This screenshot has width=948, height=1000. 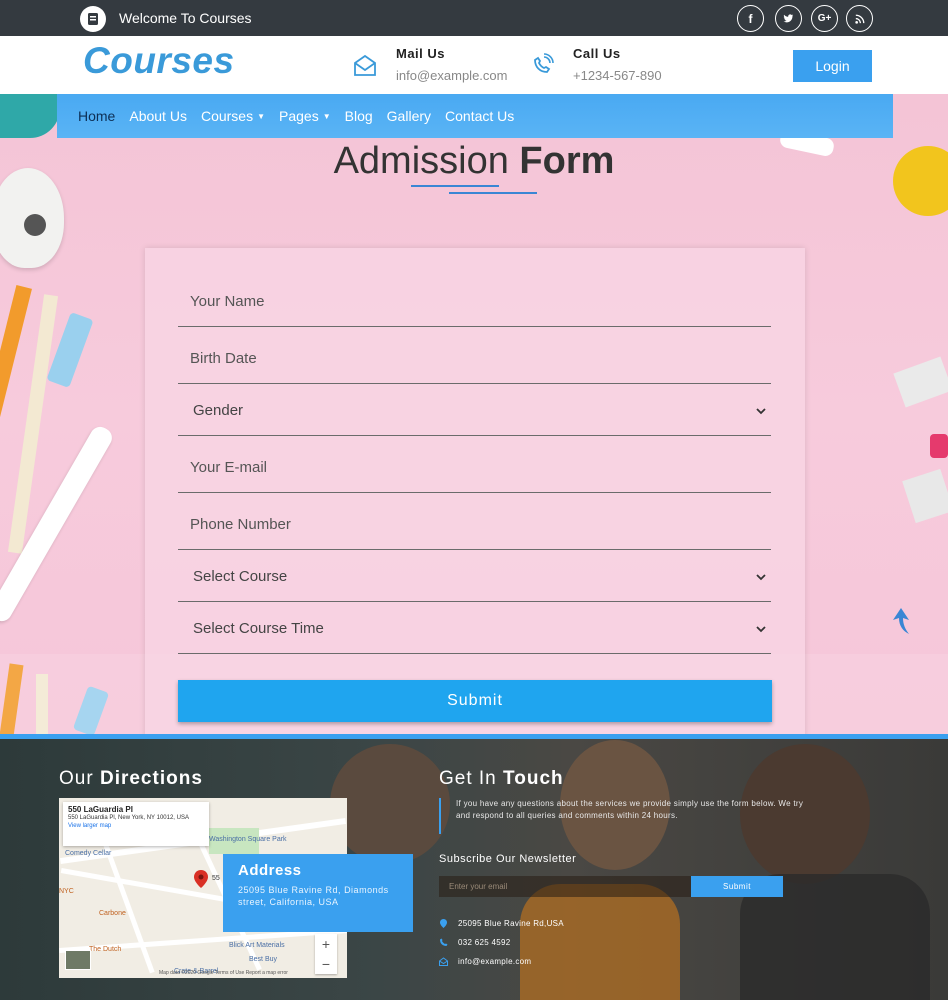 What do you see at coordinates (93, 19) in the screenshot?
I see `book-icon` at bounding box center [93, 19].